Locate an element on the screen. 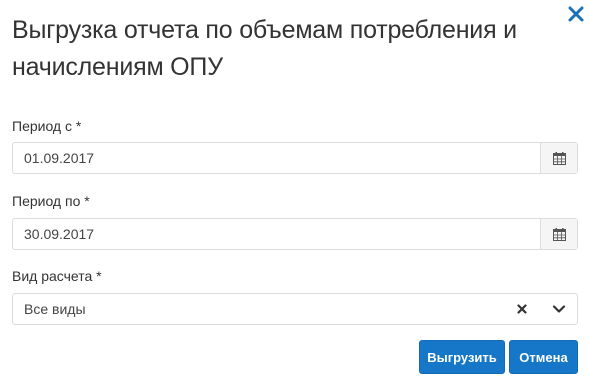 This screenshot has width=589, height=388. calc-type-value: Все виды is located at coordinates (55, 309).